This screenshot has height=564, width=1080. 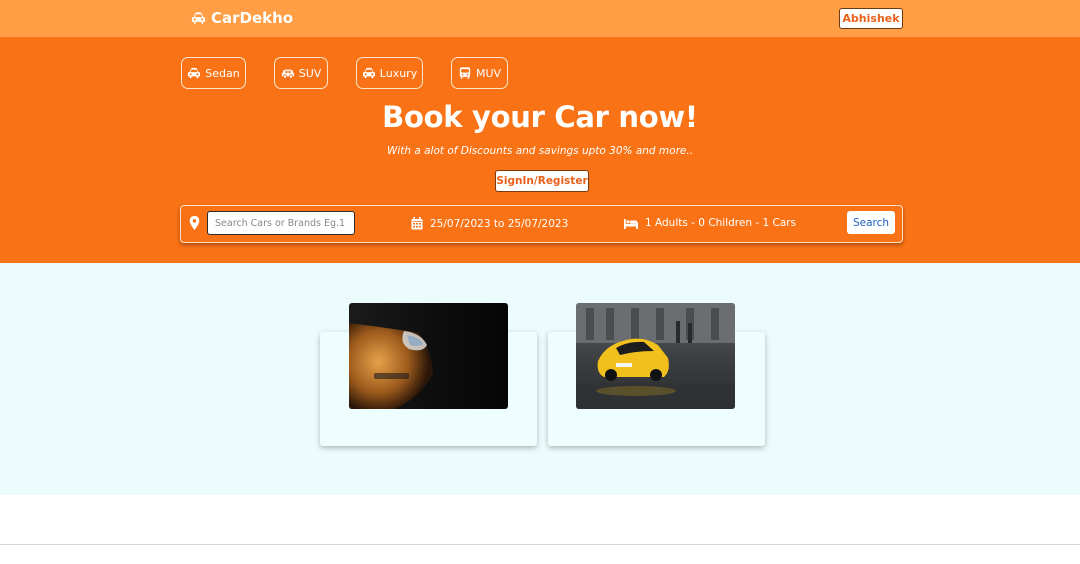 I want to click on search-button: Search, so click(x=871, y=222).